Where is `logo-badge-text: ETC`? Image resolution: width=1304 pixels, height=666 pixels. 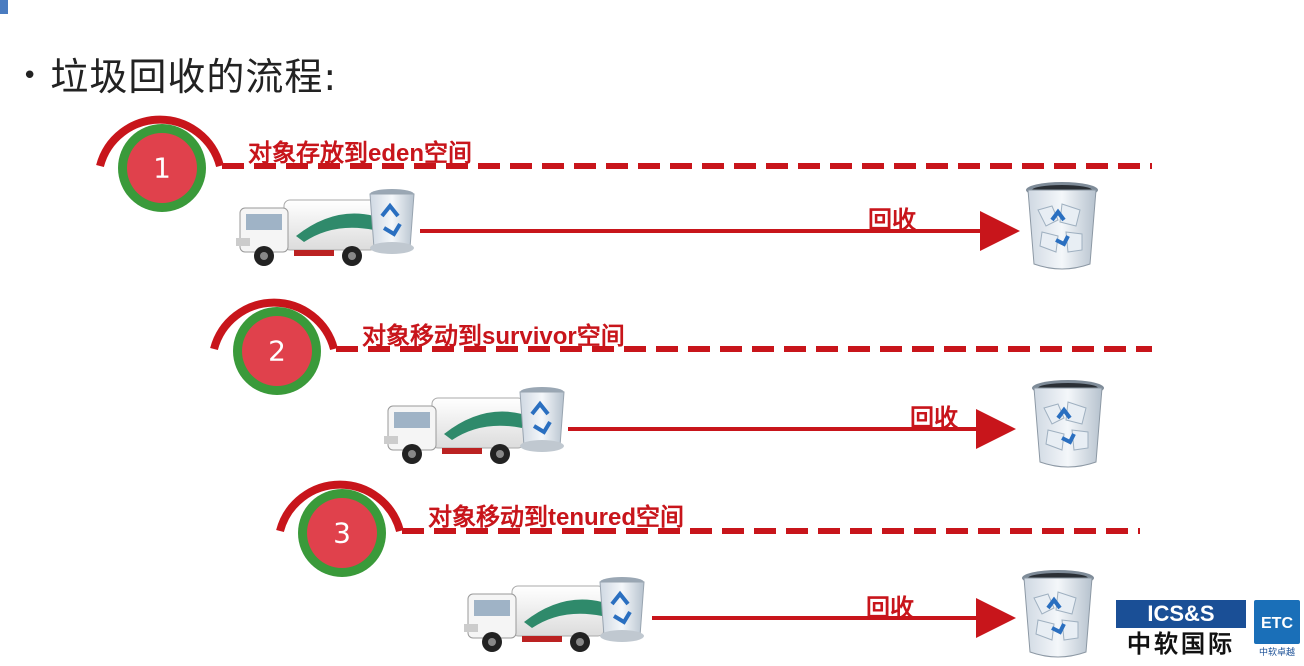 logo-badge-text: ETC is located at coordinates (1277, 622).